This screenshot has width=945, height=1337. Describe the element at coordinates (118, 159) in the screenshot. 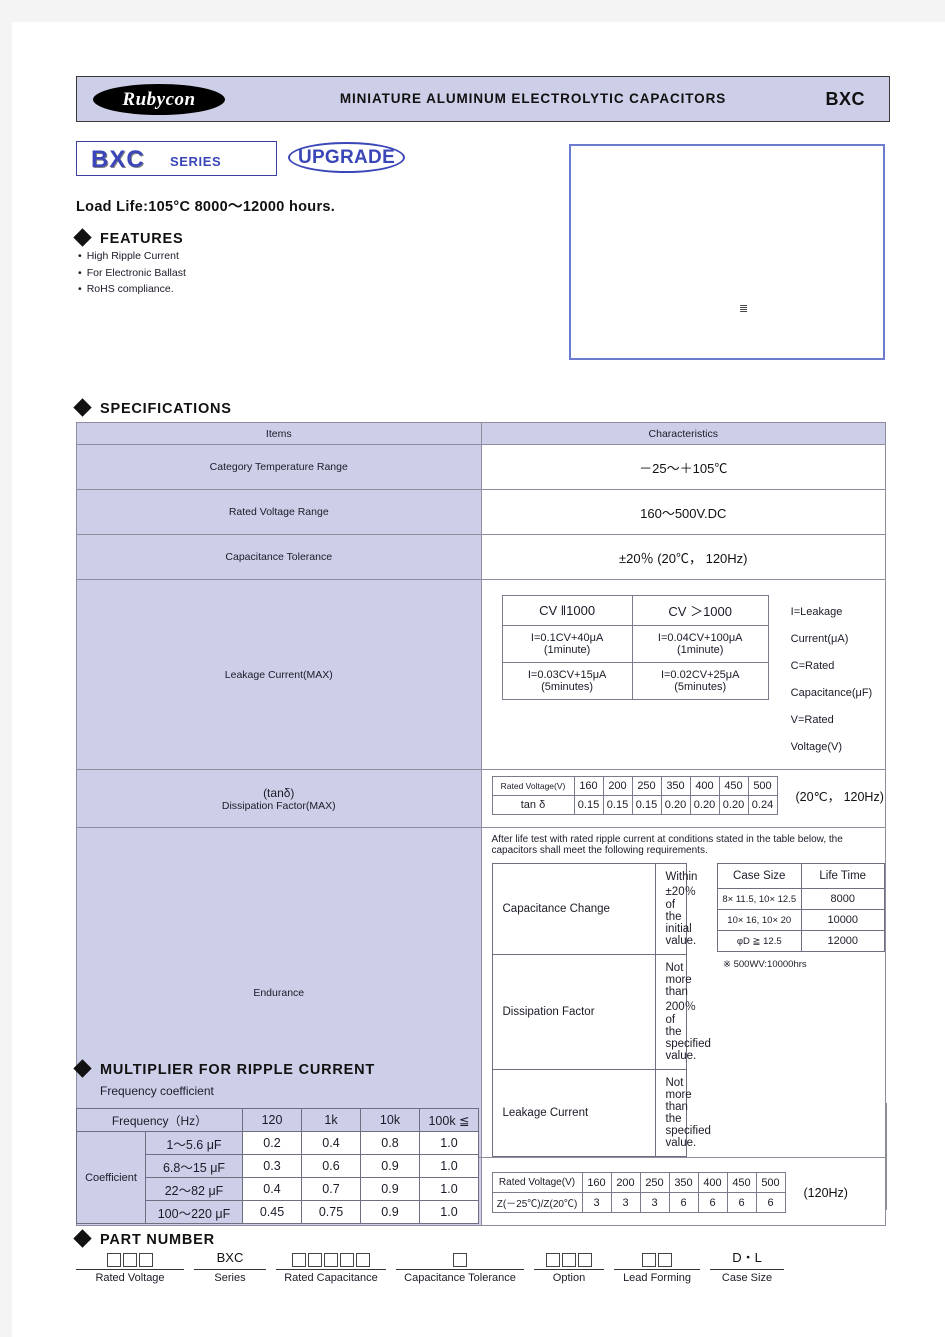

I see `series-name: BXC` at that location.